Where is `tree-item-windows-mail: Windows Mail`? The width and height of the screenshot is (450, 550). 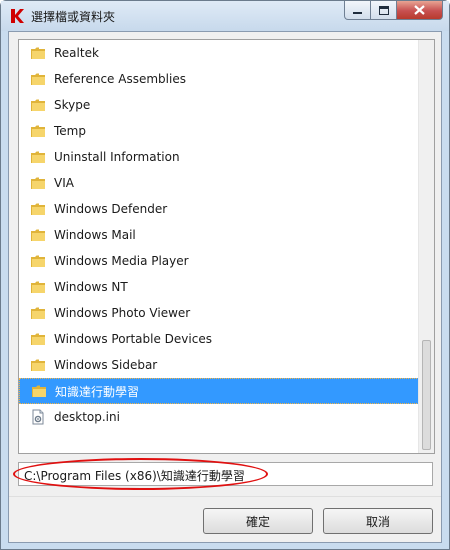
tree-item-windows-mail: Windows Mail is located at coordinates (219, 235).